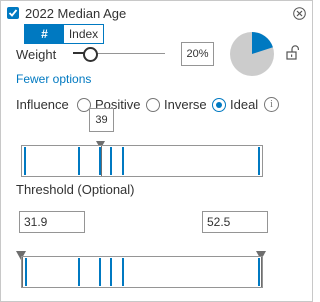 This screenshot has width=320, height=302. I want to click on mode-count-button: #, so click(44, 34).